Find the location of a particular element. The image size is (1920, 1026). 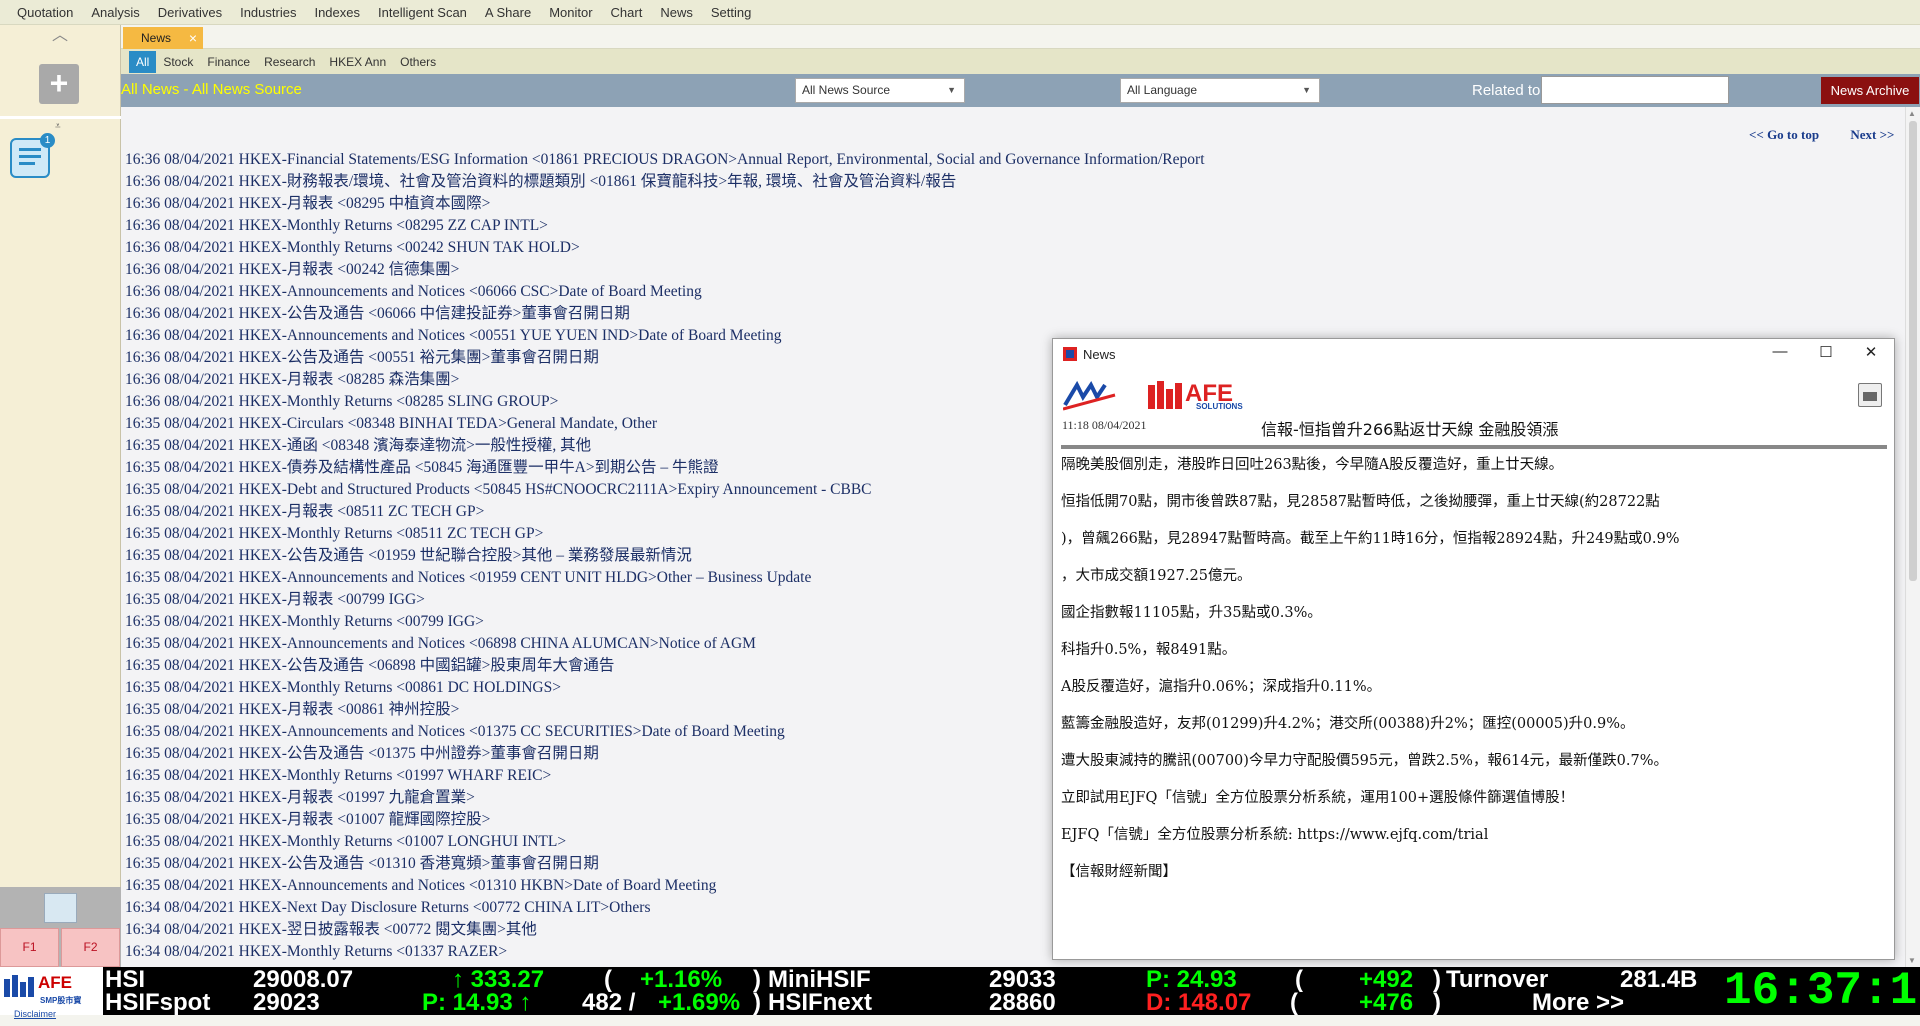

menu-item-industries: Industries is located at coordinates (268, 12).